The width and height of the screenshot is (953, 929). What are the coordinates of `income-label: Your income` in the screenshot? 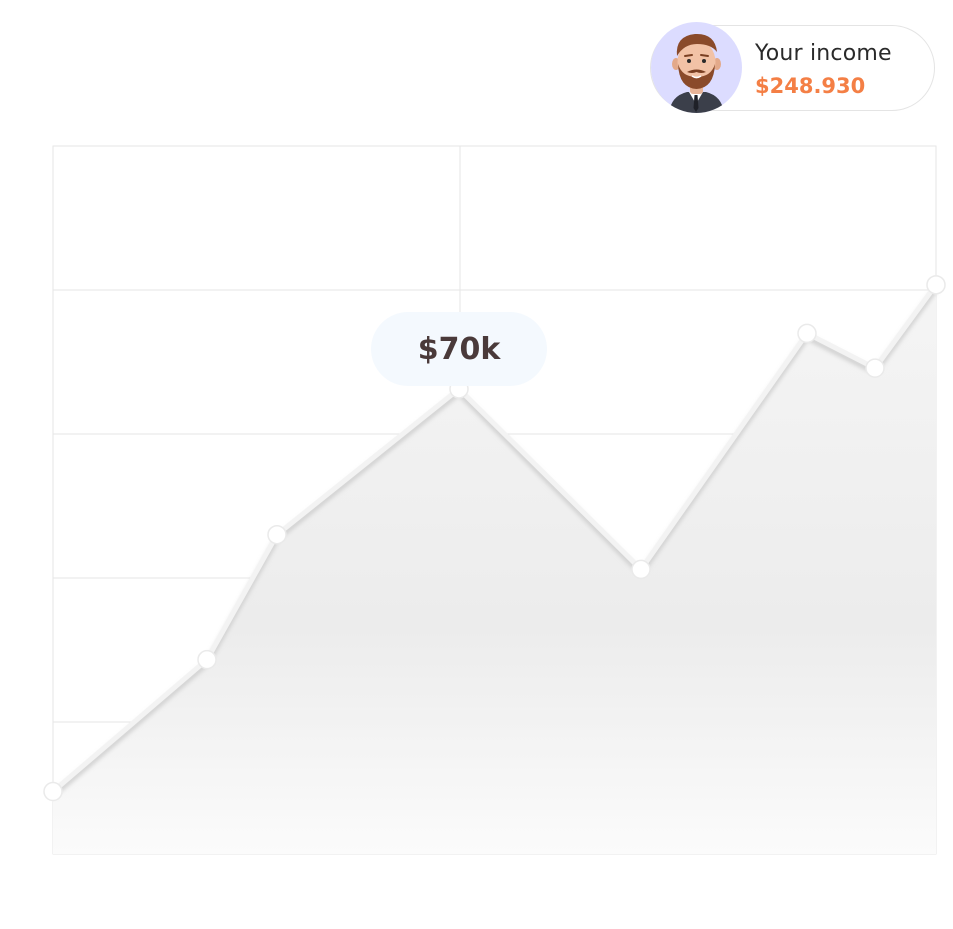 It's located at (823, 53).